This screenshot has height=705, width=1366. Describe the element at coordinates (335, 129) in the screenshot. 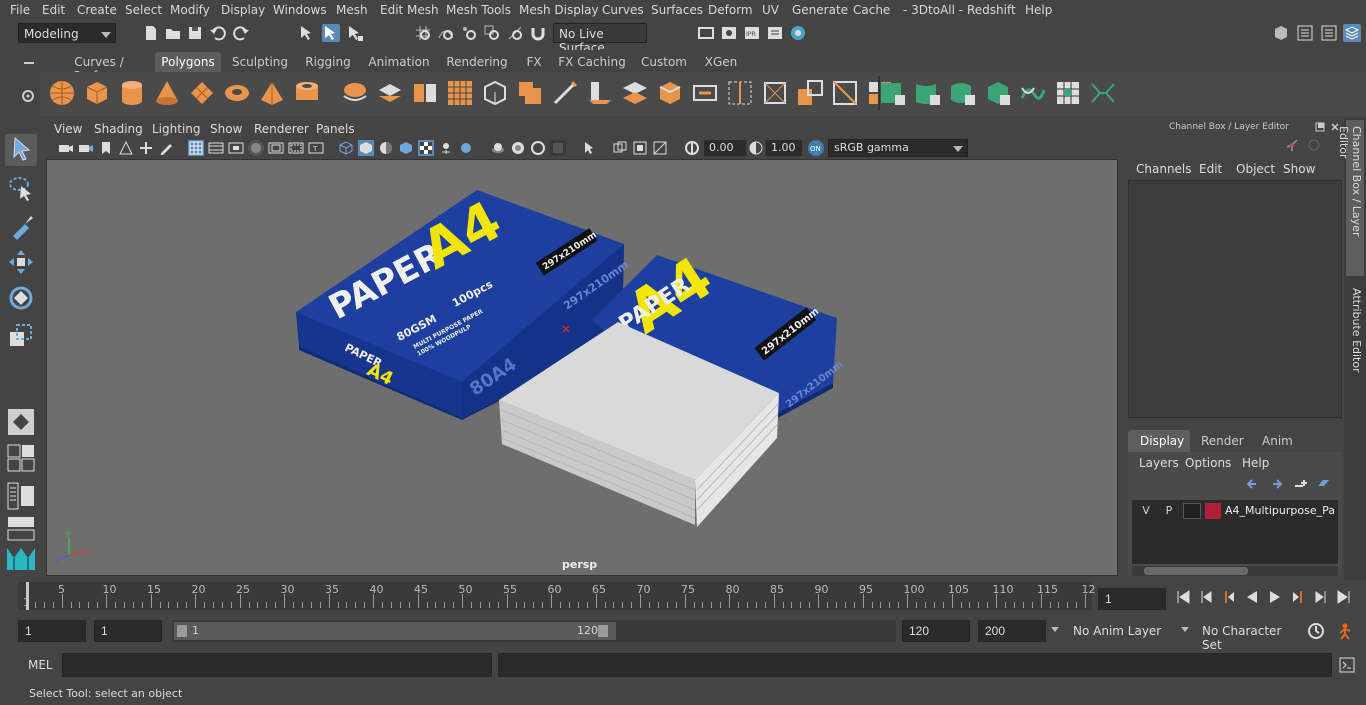

I see `viewport-menu-panels: Panels` at that location.